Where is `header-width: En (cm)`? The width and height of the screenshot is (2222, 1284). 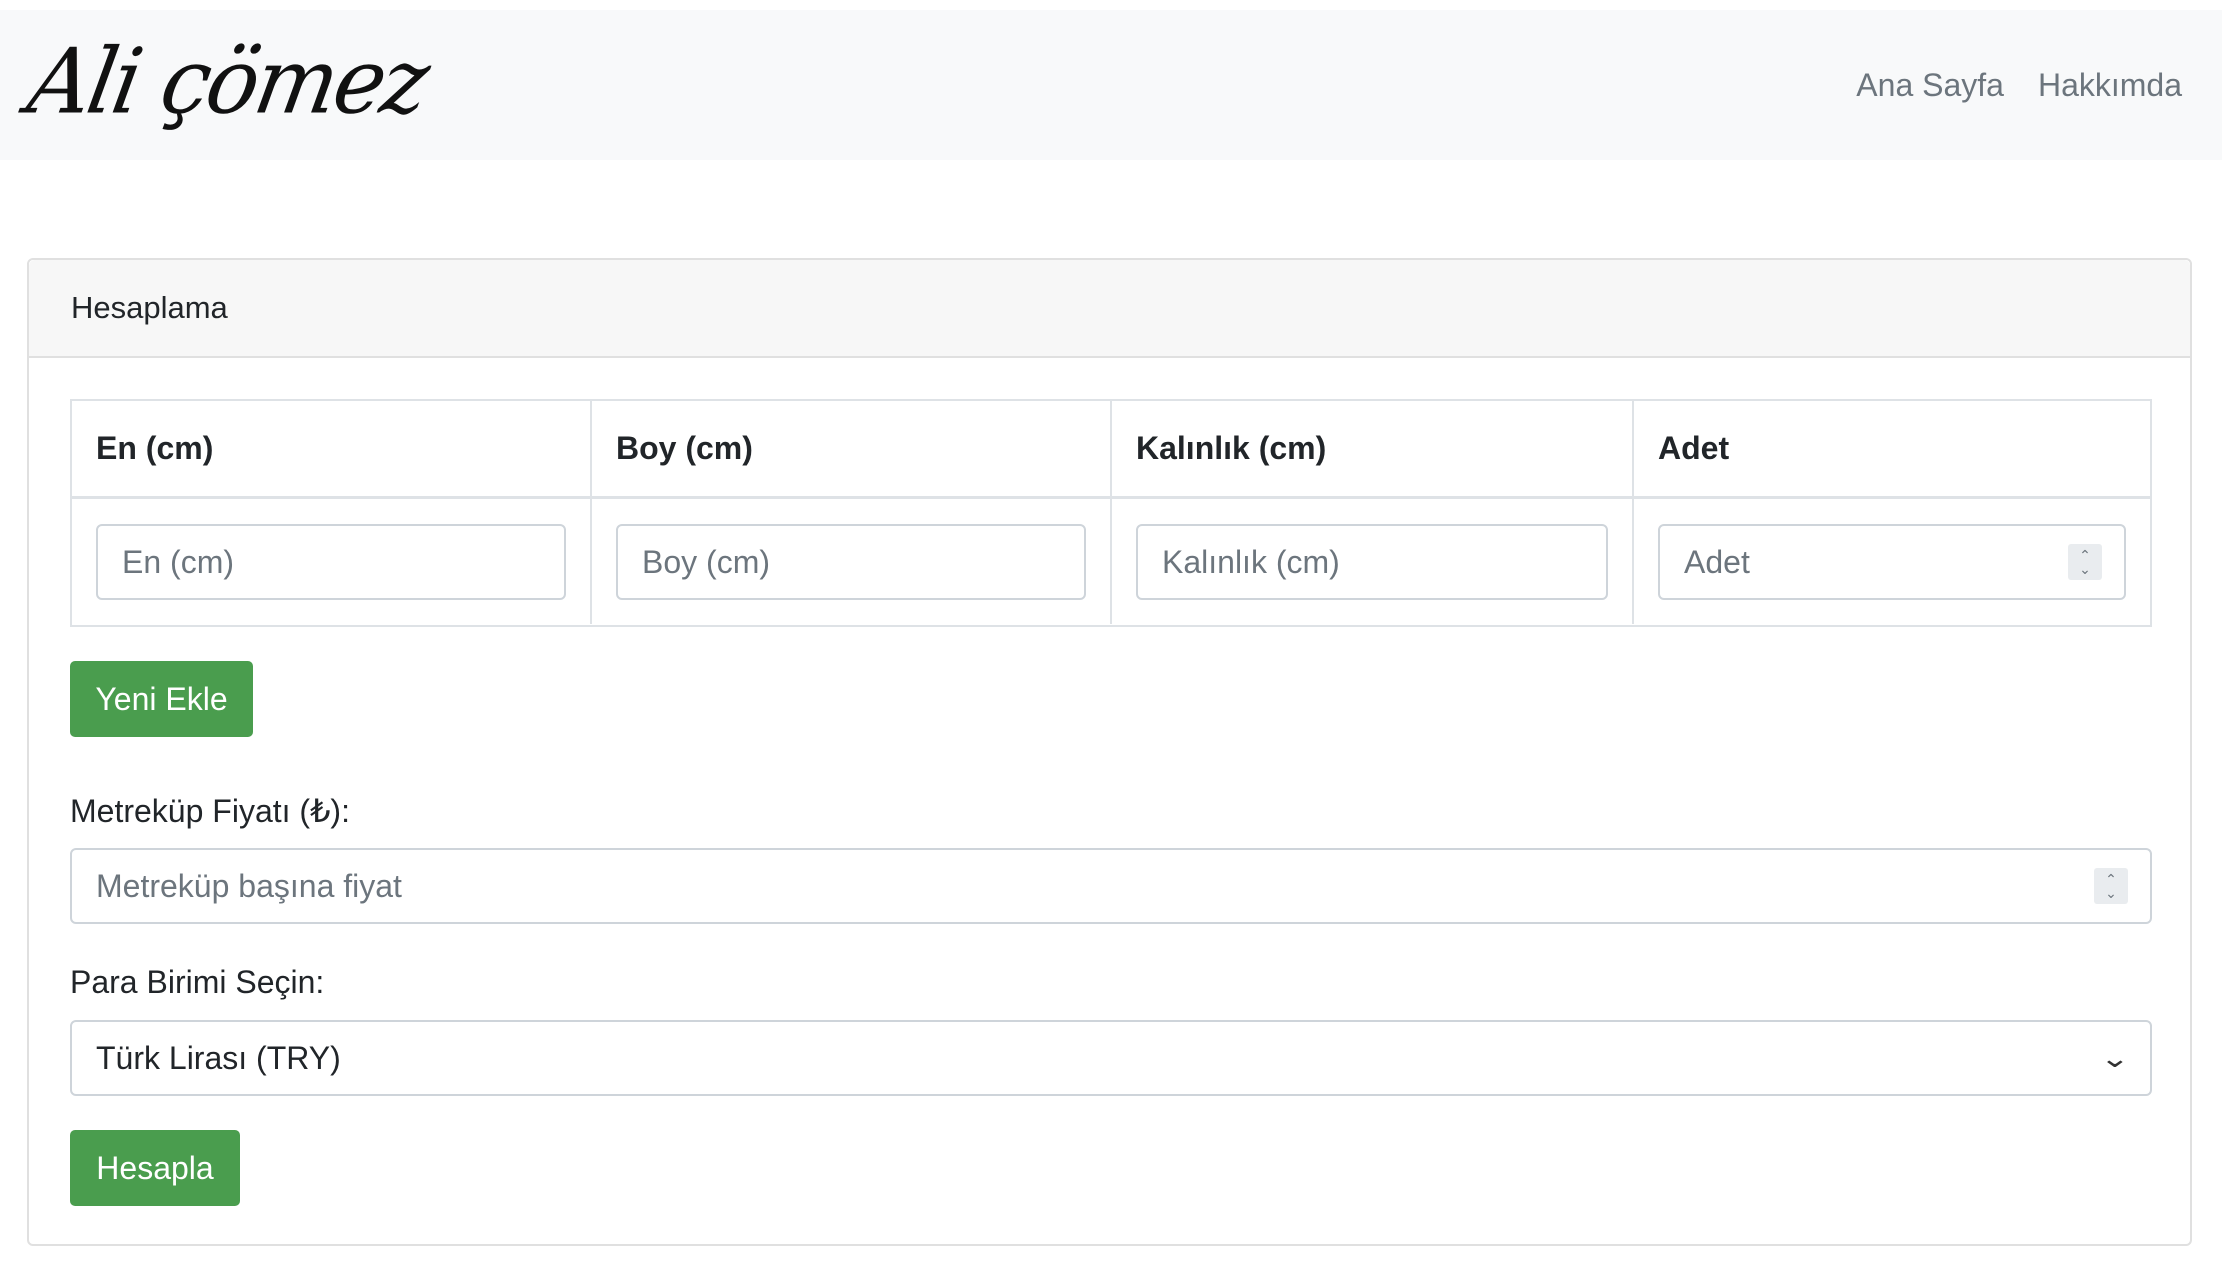 header-width: En (cm) is located at coordinates (155, 448).